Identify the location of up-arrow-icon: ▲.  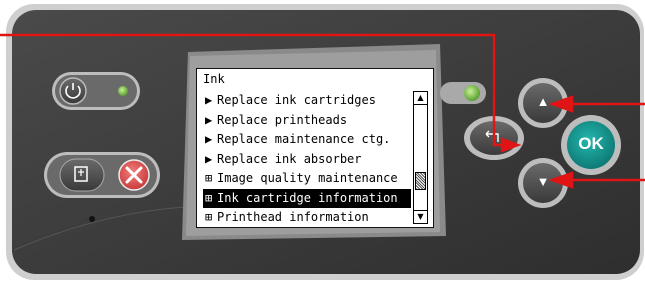
(543, 101).